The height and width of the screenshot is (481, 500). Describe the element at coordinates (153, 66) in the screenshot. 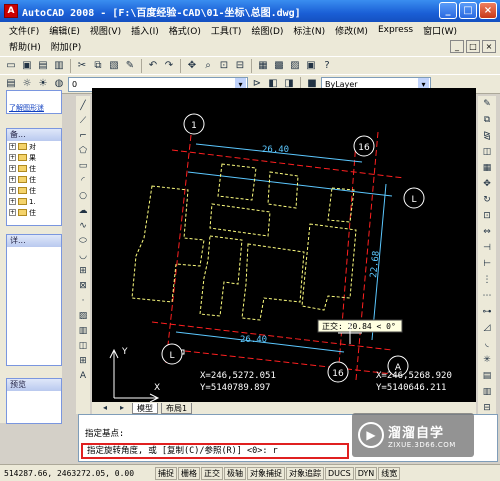

I see `undo-icon: ↶` at that location.